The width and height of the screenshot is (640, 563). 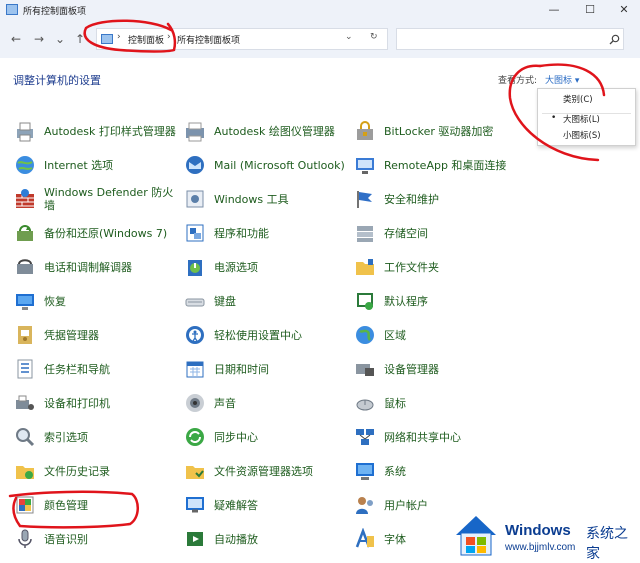 I want to click on view-by-dropdown: 大图标 ▾, so click(x=562, y=79).